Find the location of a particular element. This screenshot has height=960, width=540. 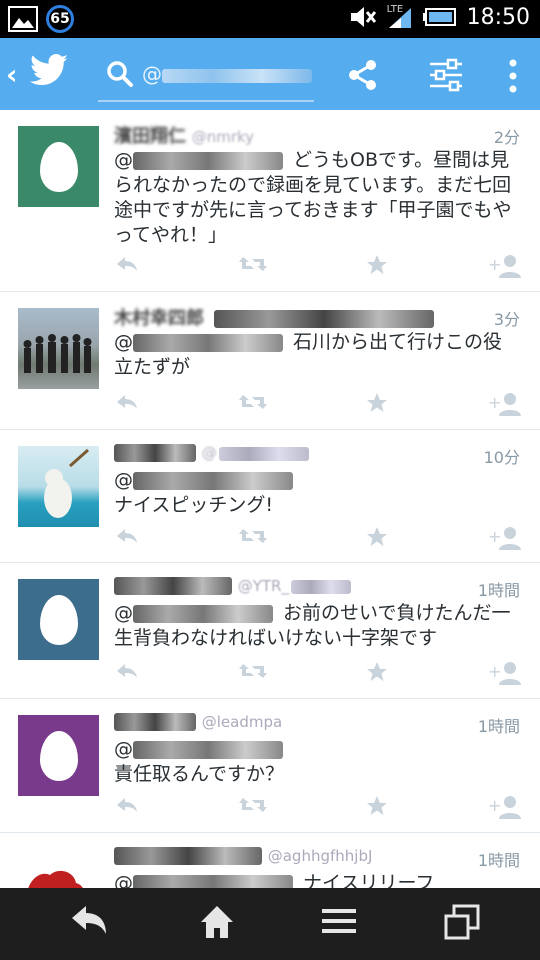

search-query-redacted is located at coordinates (237, 75).